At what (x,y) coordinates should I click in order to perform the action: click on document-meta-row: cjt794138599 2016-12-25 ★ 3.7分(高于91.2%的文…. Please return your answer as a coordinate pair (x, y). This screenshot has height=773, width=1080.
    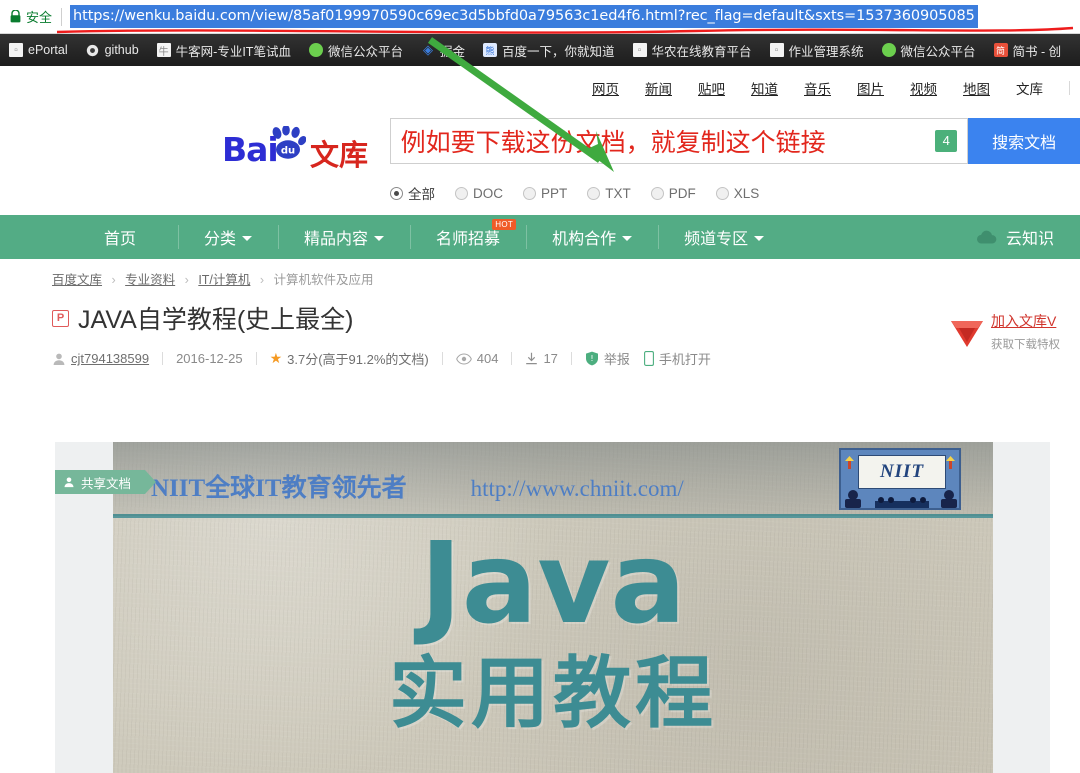
    Looking at the image, I should click on (560, 358).